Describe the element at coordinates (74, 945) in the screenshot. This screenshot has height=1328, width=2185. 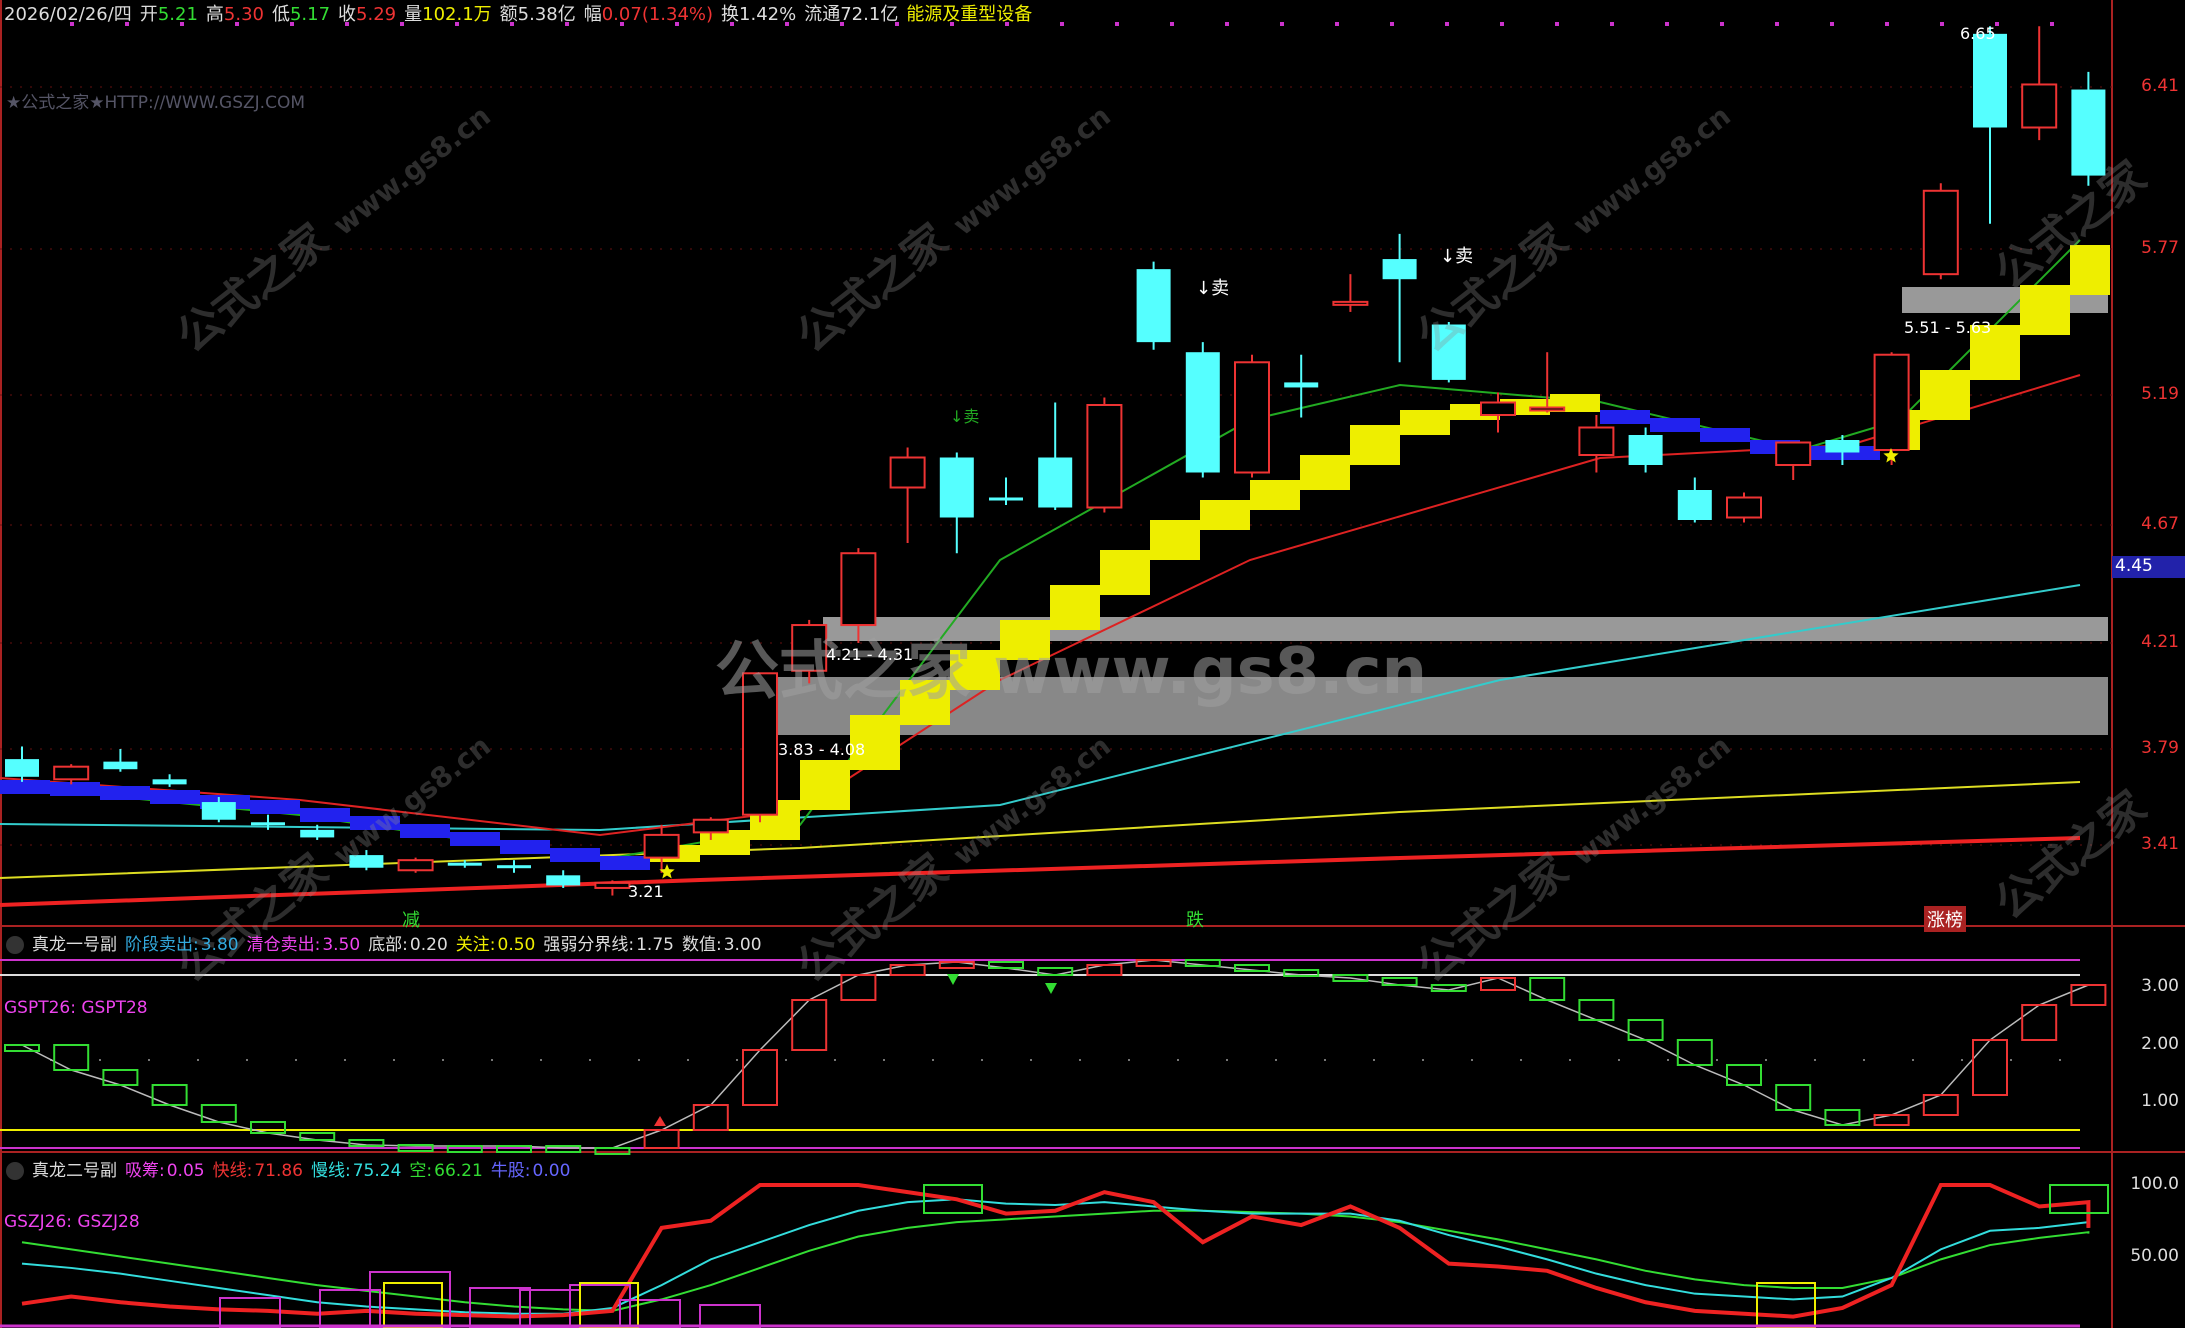
I see `sub1-name: 真龙一号副` at that location.